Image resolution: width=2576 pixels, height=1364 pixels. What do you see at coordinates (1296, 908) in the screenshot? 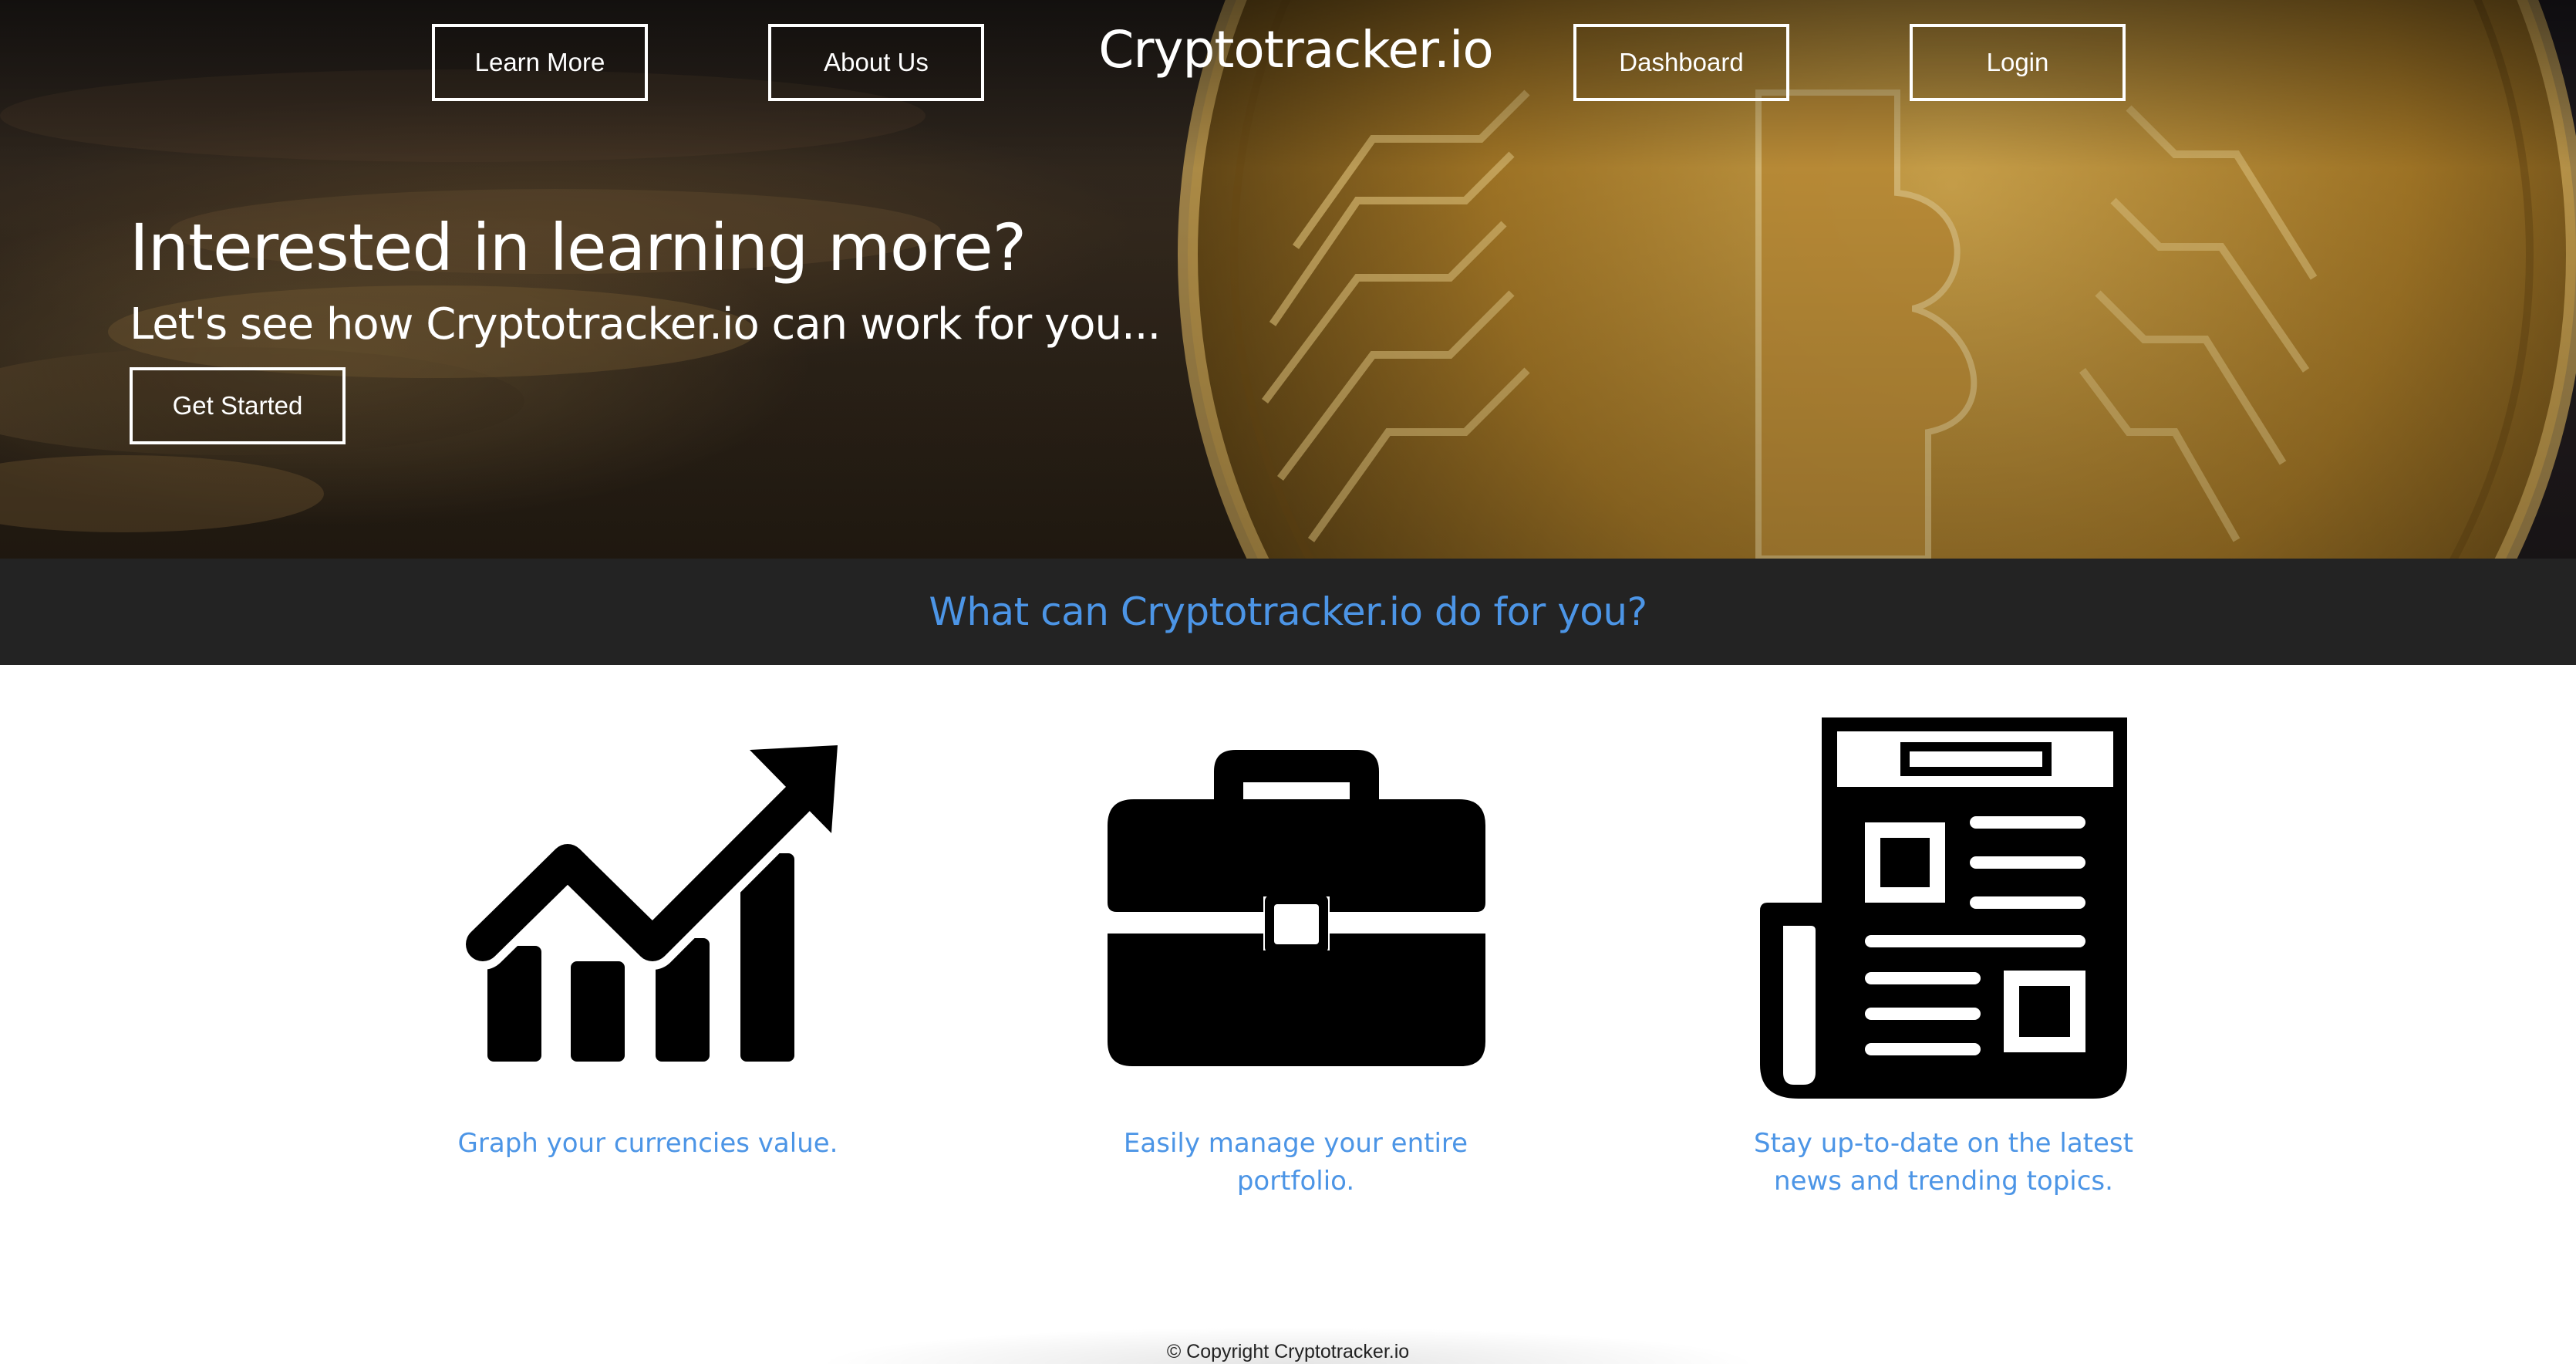
I see `briefcase-icon` at bounding box center [1296, 908].